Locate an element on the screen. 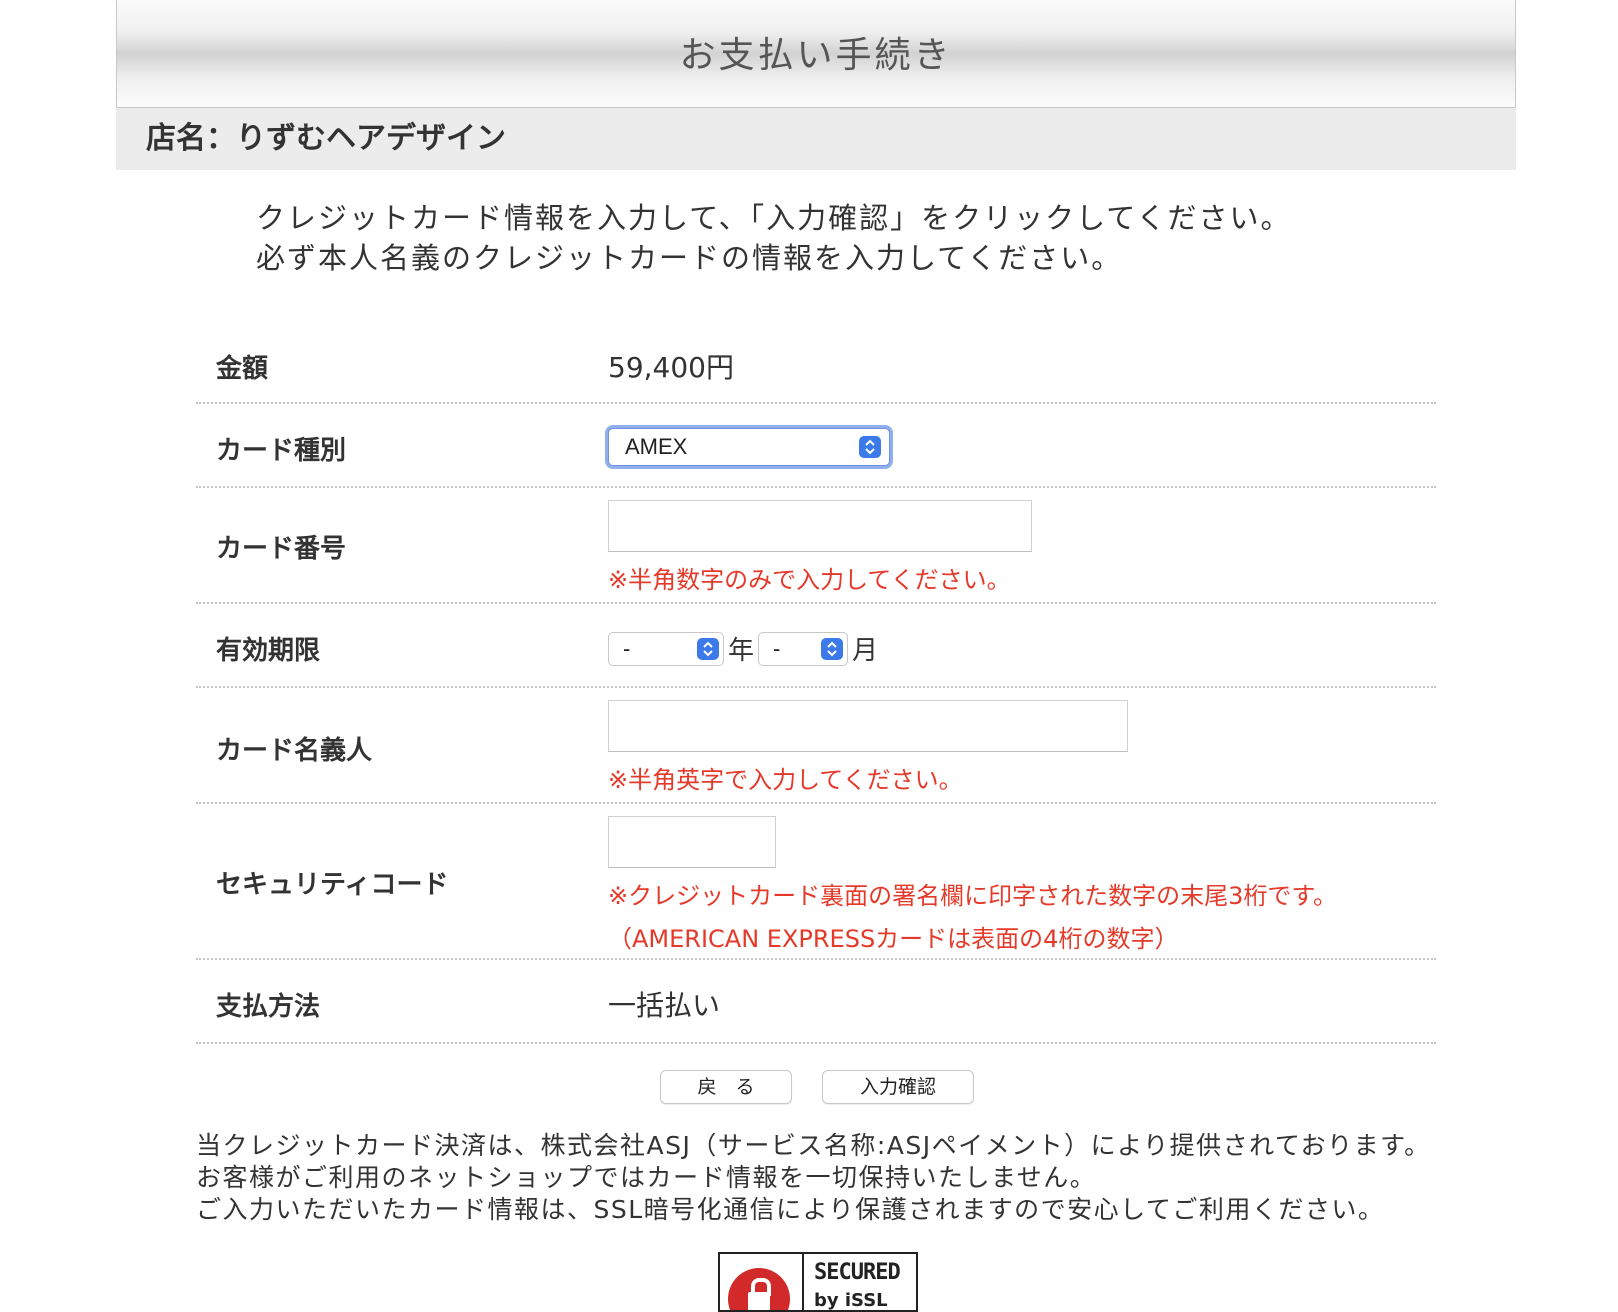 The height and width of the screenshot is (1312, 1618). card-number-label: カード番号 is located at coordinates (281, 549).